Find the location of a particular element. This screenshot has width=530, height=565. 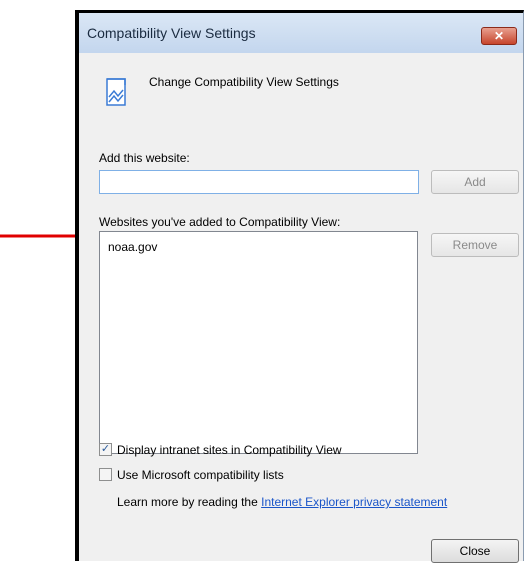

dialog-title: Compatibility View Settings is located at coordinates (171, 33).